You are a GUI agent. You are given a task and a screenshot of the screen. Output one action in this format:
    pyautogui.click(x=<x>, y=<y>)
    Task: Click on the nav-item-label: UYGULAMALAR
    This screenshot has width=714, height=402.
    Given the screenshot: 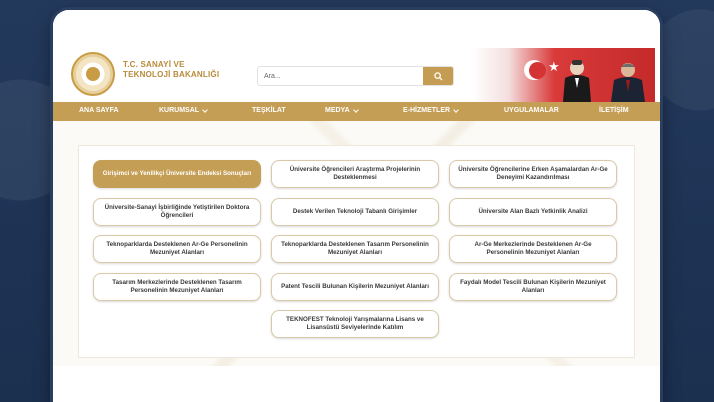 What is the action you would take?
    pyautogui.click(x=531, y=110)
    